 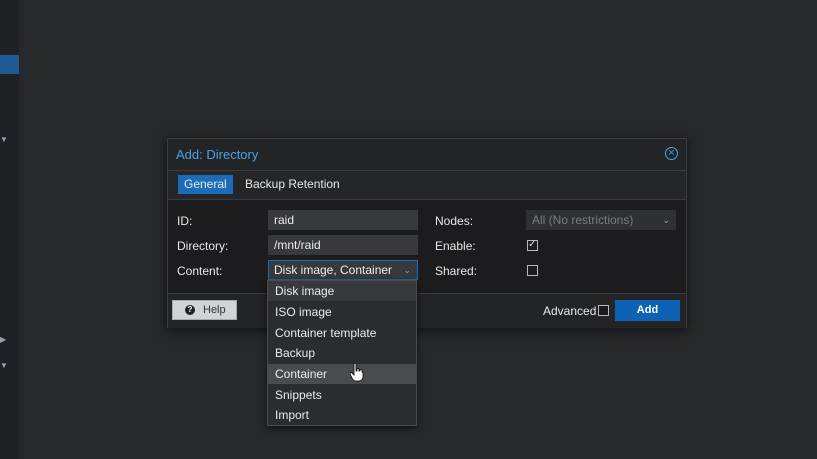 What do you see at coordinates (342, 291) in the screenshot?
I see `option-disk-image: Disk image` at bounding box center [342, 291].